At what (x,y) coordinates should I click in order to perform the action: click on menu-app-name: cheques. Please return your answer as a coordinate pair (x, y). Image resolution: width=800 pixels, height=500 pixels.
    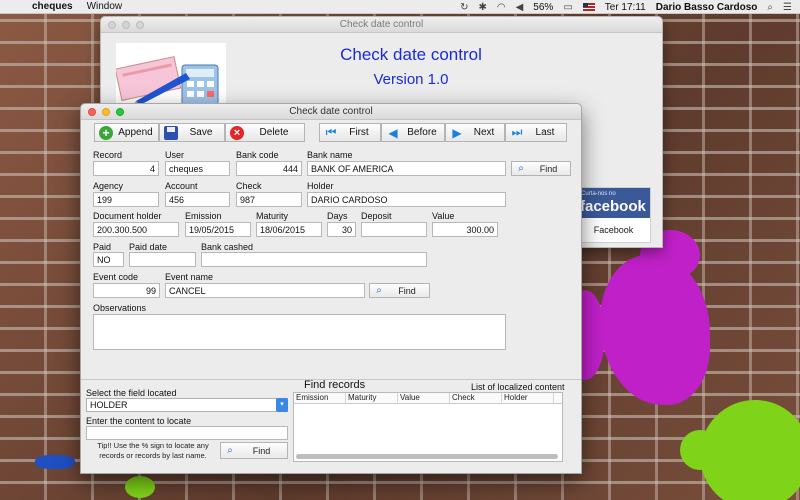
    Looking at the image, I should click on (52, 6).